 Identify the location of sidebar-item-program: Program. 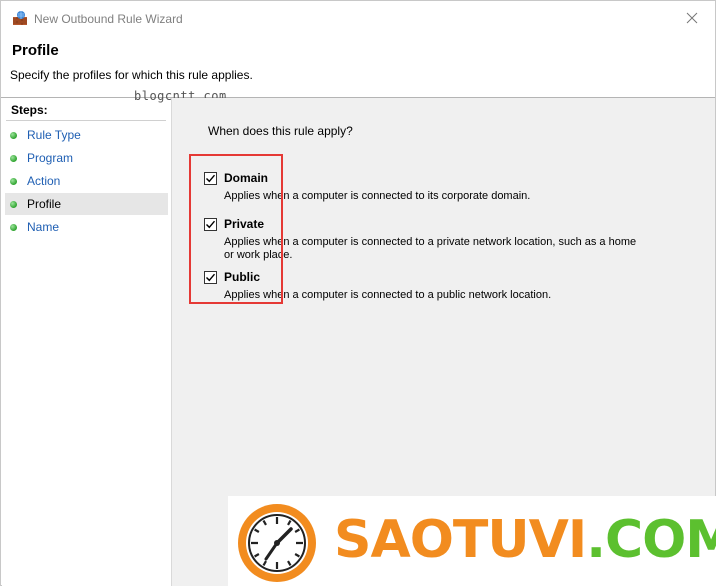
(86, 158).